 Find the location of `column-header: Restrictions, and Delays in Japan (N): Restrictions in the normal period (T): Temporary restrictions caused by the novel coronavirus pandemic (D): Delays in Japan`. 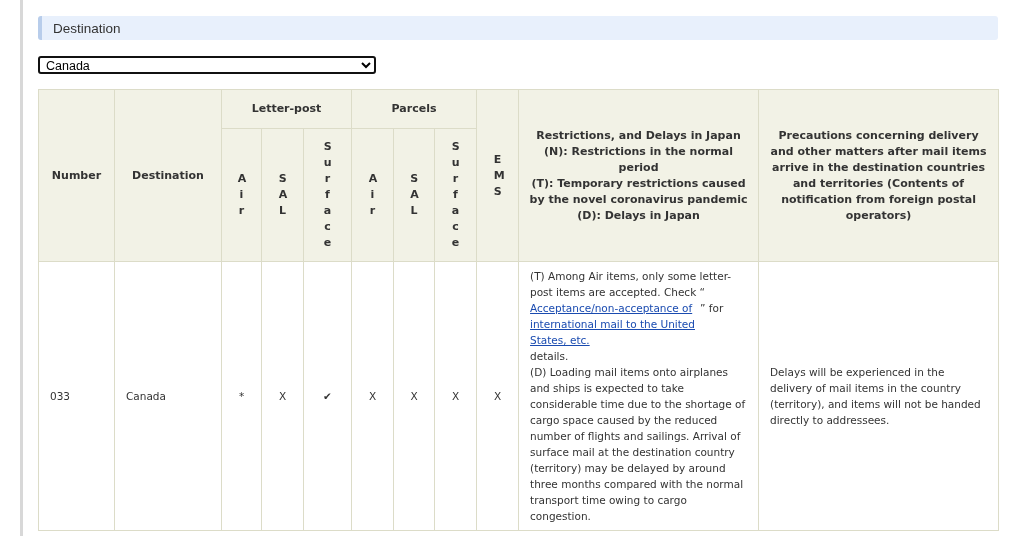

column-header: Restrictions, and Delays in Japan (N): Restrictions in the normal period (T): Temporary restrictions caused by the novel coronavirus pandemic (D): Delays in Japan is located at coordinates (638, 175).